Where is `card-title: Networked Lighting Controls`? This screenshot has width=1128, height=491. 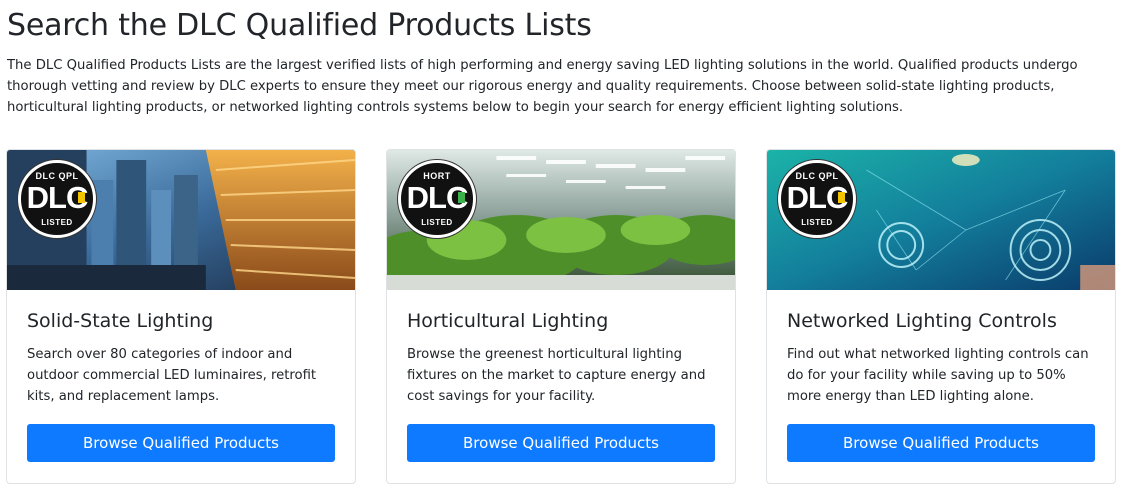 card-title: Networked Lighting Controls is located at coordinates (922, 321).